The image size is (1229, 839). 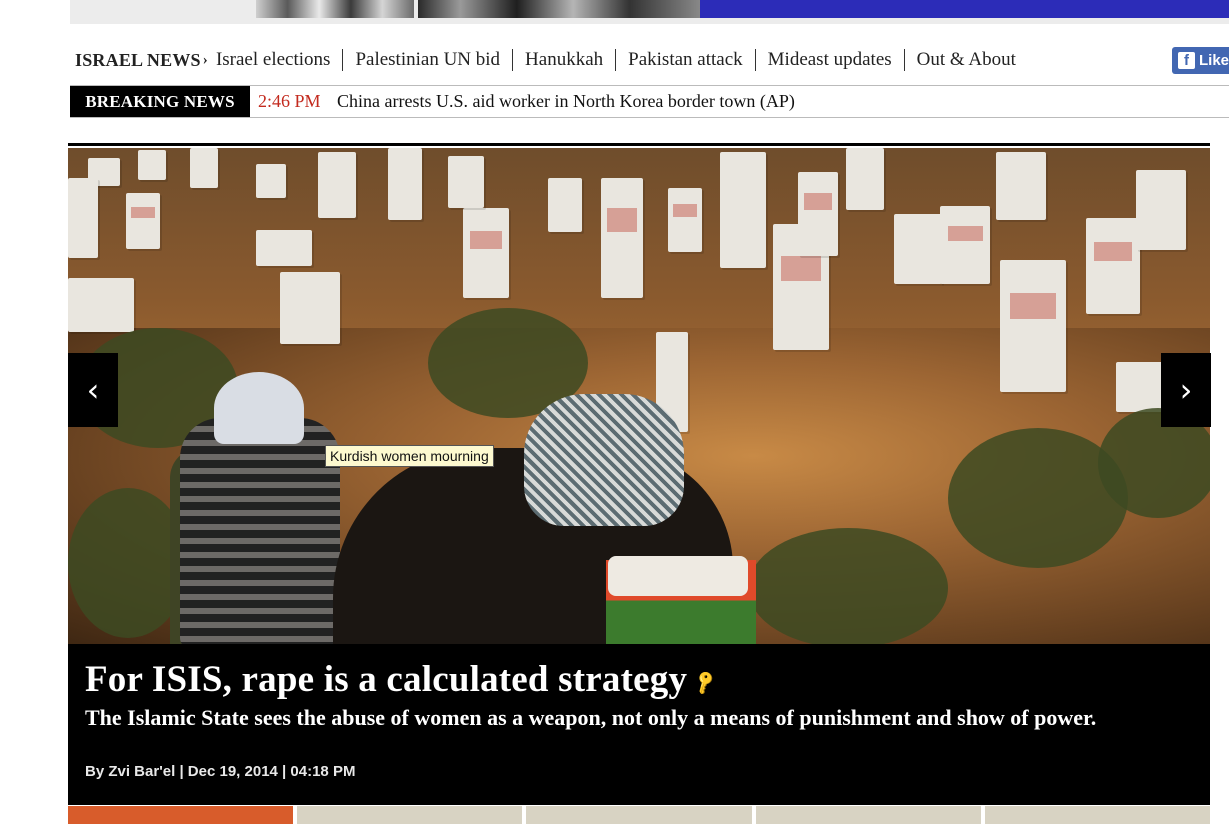 I want to click on nav-item-hanukkah: Hanukkah, so click(x=563, y=60).